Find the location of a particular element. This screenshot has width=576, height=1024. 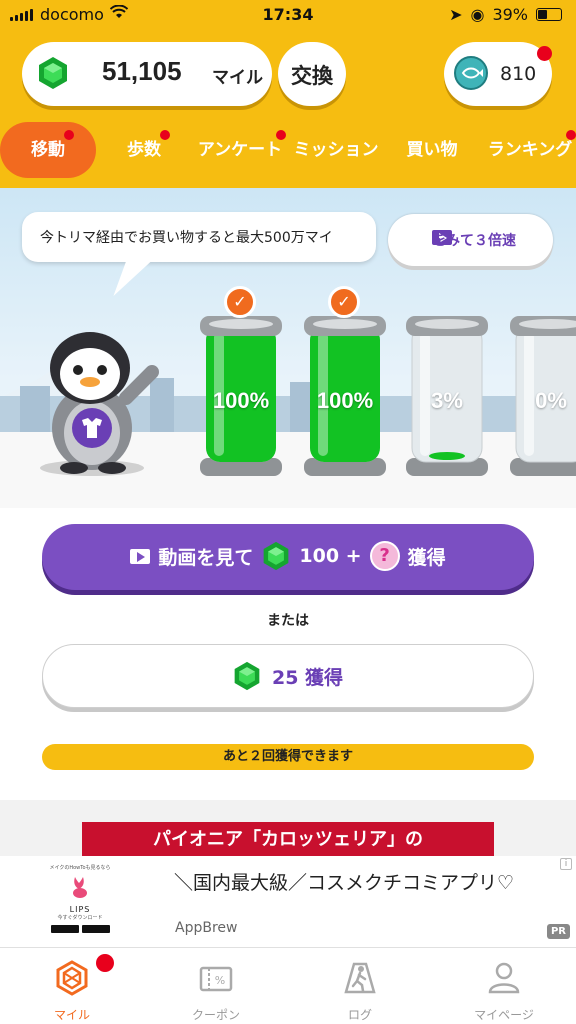

nav-label: マイル is located at coordinates (71, 1015).